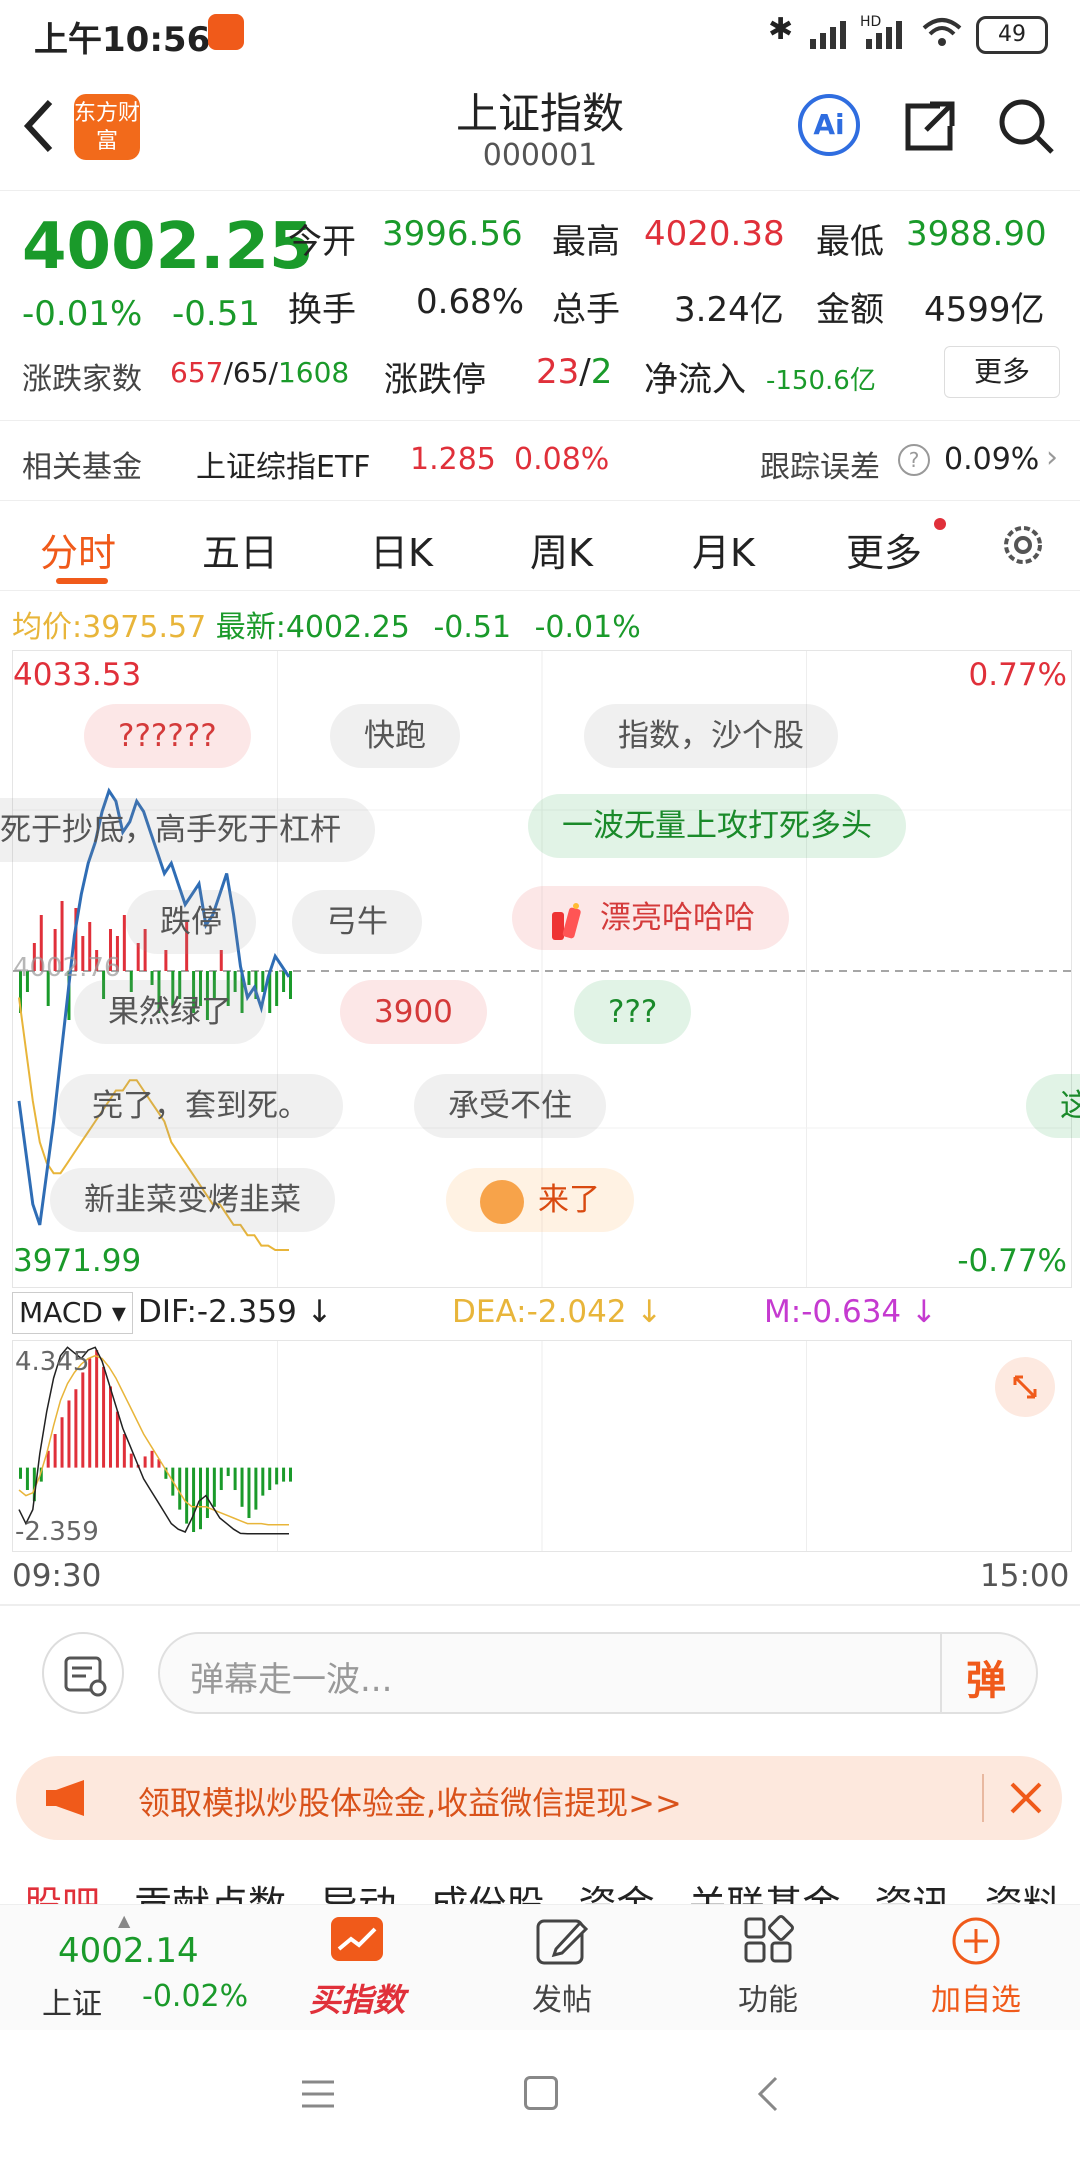 This screenshot has height=2160, width=1080. Describe the element at coordinates (246, 1312) in the screenshot. I see `dif-value: -2.359` at that location.